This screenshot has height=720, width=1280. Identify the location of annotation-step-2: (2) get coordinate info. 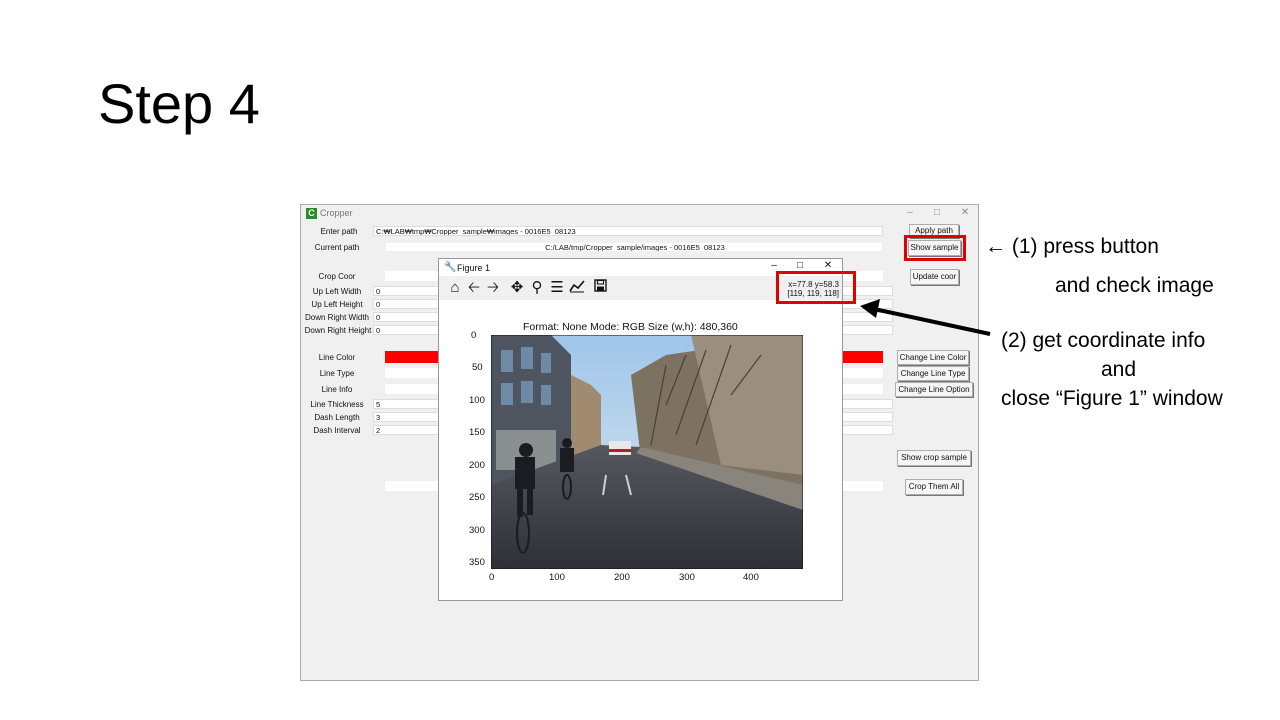
(1103, 340).